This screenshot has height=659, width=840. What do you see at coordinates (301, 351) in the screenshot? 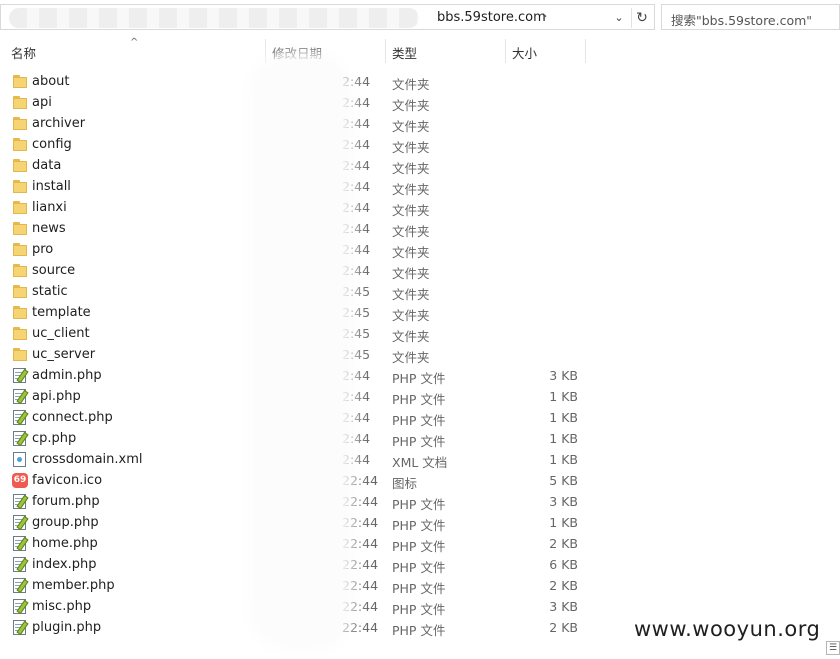
I see `redacted-date-area` at bounding box center [301, 351].